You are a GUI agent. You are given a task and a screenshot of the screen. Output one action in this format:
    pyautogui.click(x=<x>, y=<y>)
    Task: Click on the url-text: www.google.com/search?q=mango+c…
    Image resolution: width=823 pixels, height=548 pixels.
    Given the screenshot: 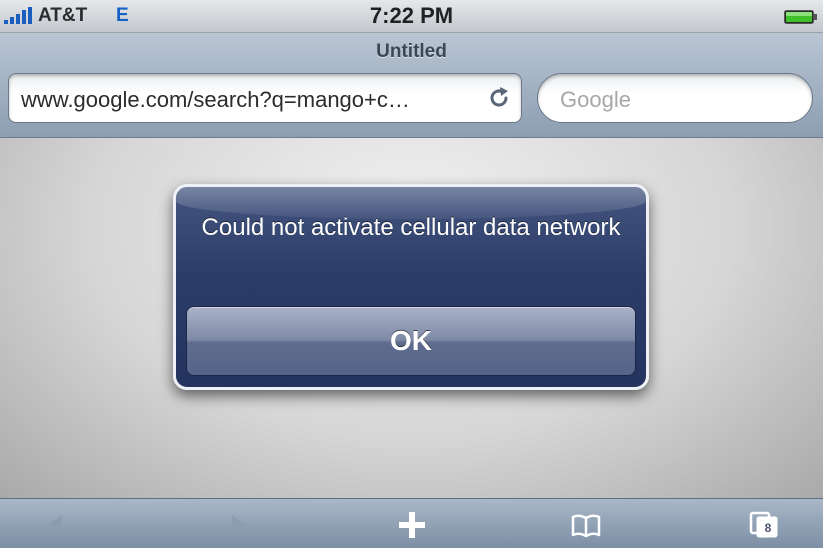 What is the action you would take?
    pyautogui.click(x=215, y=100)
    